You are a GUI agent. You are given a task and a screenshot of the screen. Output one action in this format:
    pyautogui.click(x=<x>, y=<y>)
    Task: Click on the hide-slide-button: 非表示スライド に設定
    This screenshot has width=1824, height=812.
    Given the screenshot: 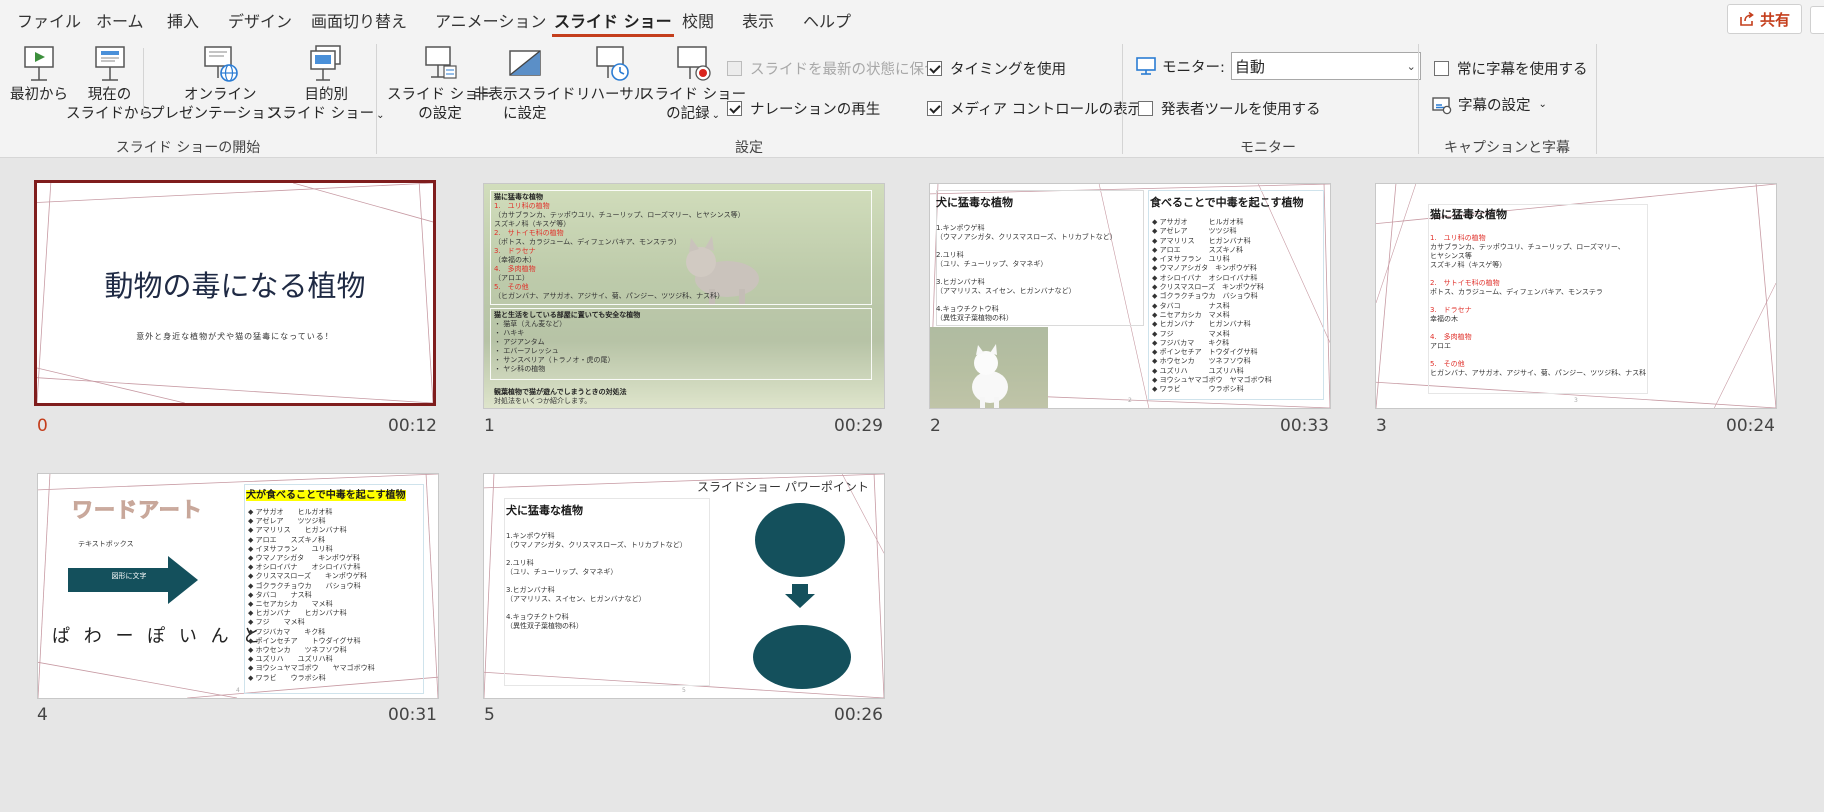 What is the action you would take?
    pyautogui.click(x=525, y=84)
    